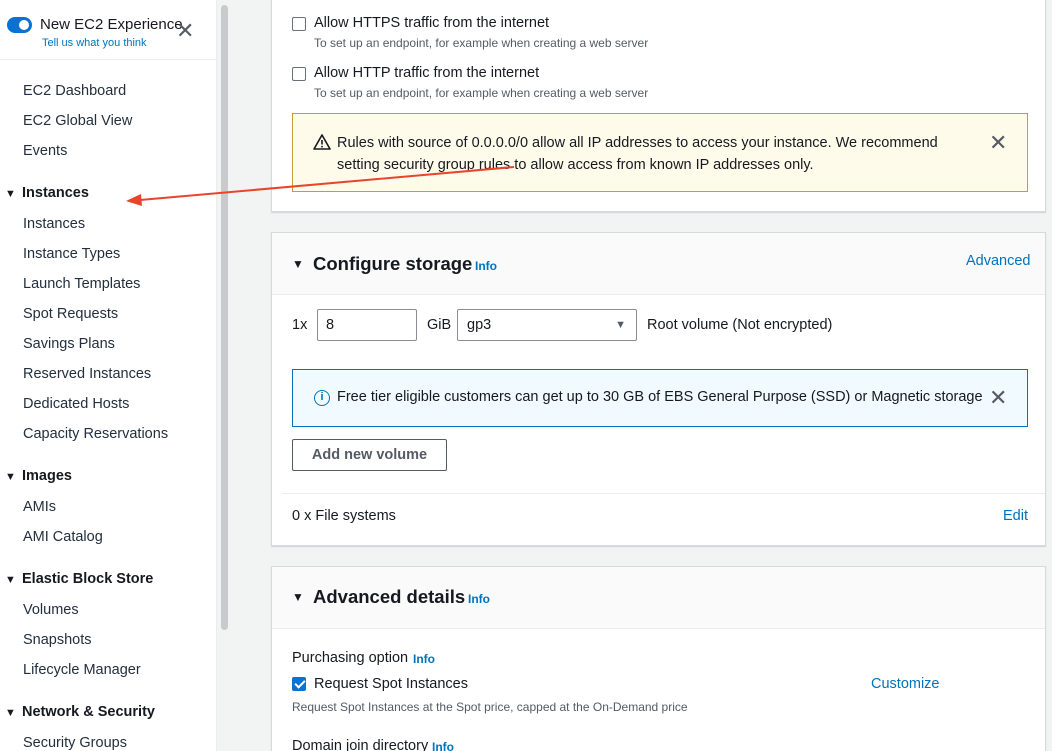 The height and width of the screenshot is (751, 1052). I want to click on advanced-info-link: Info, so click(479, 599).